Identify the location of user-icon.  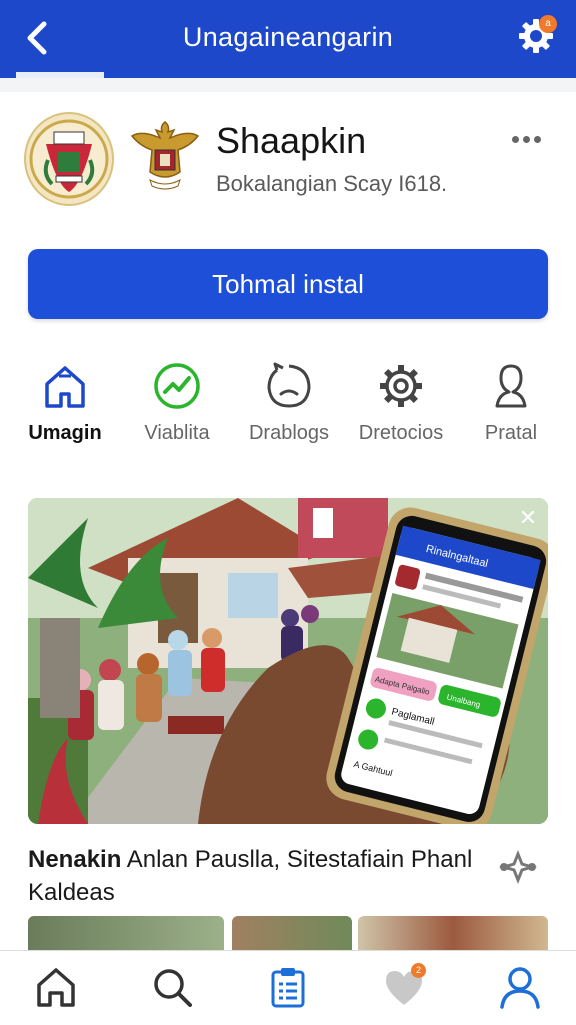
(520, 987).